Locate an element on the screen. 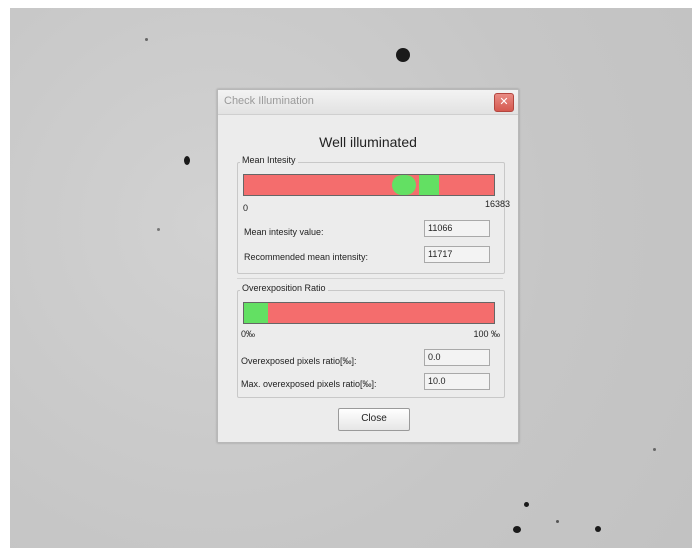  overexposition-marker is located at coordinates (256, 313).